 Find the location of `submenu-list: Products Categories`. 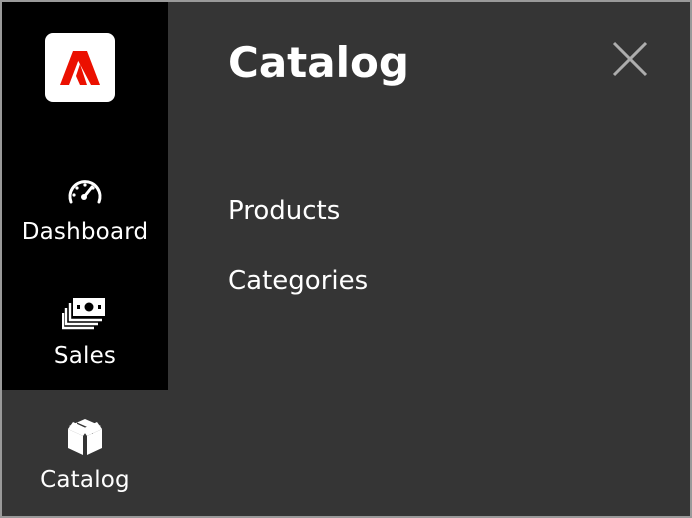

submenu-list: Products Categories is located at coordinates (298, 262).